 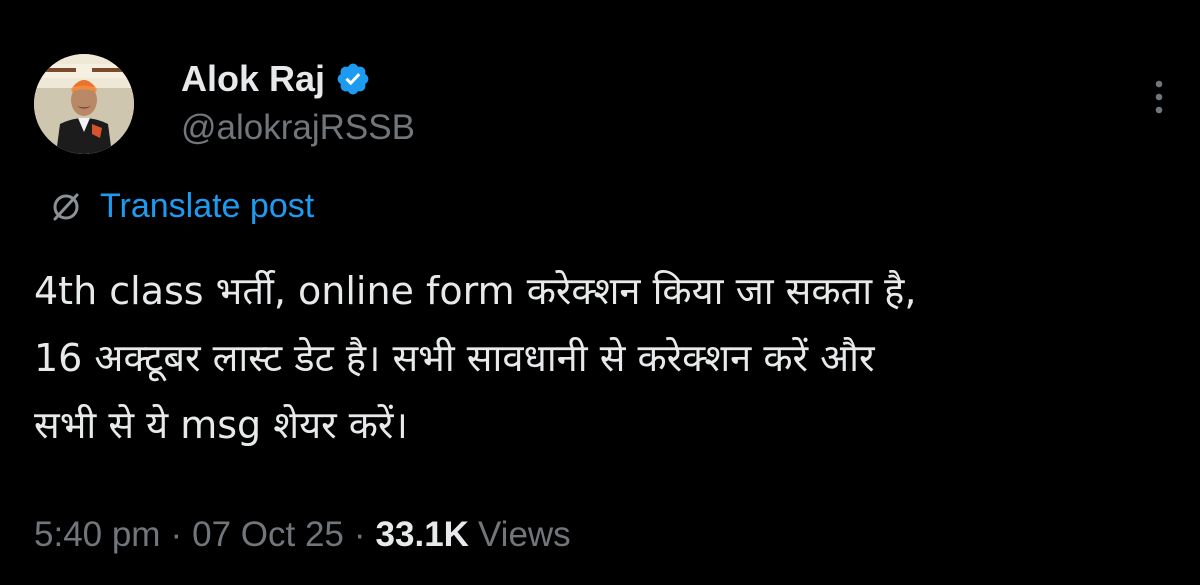 What do you see at coordinates (268, 535) in the screenshot?
I see `post-date: 07 Oct 25` at bounding box center [268, 535].